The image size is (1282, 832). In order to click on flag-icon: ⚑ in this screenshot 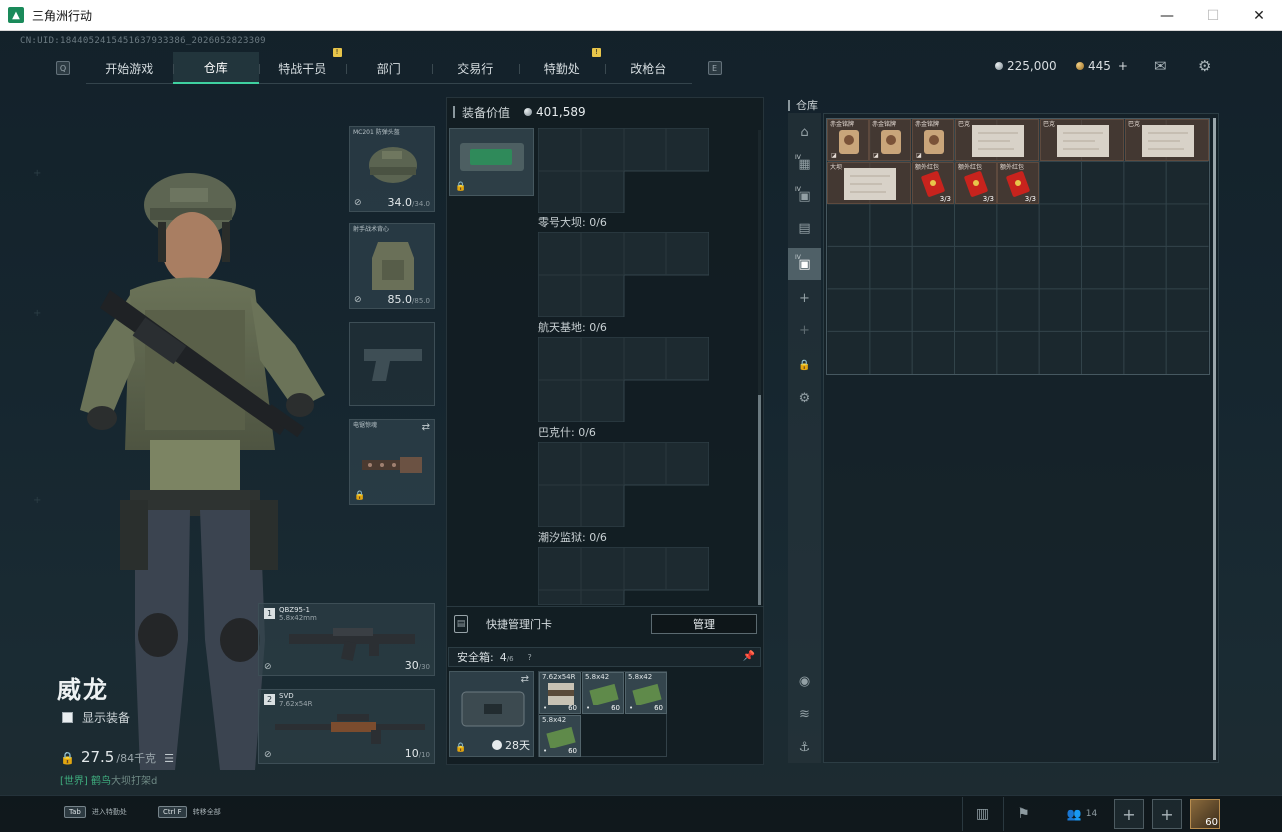, I will do `click(1023, 814)`.